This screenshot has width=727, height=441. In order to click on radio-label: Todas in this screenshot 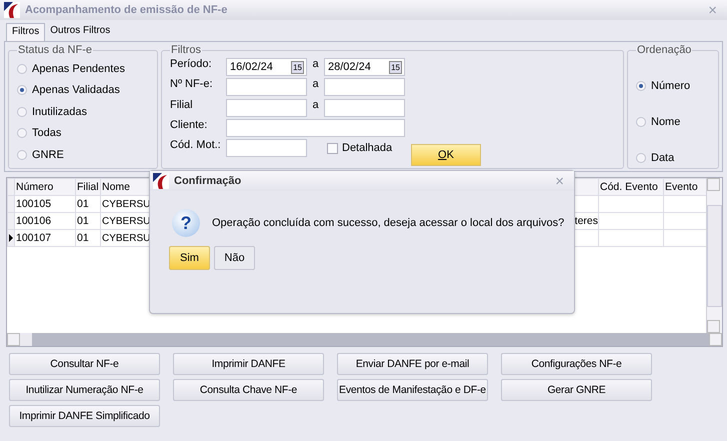, I will do `click(47, 133)`.